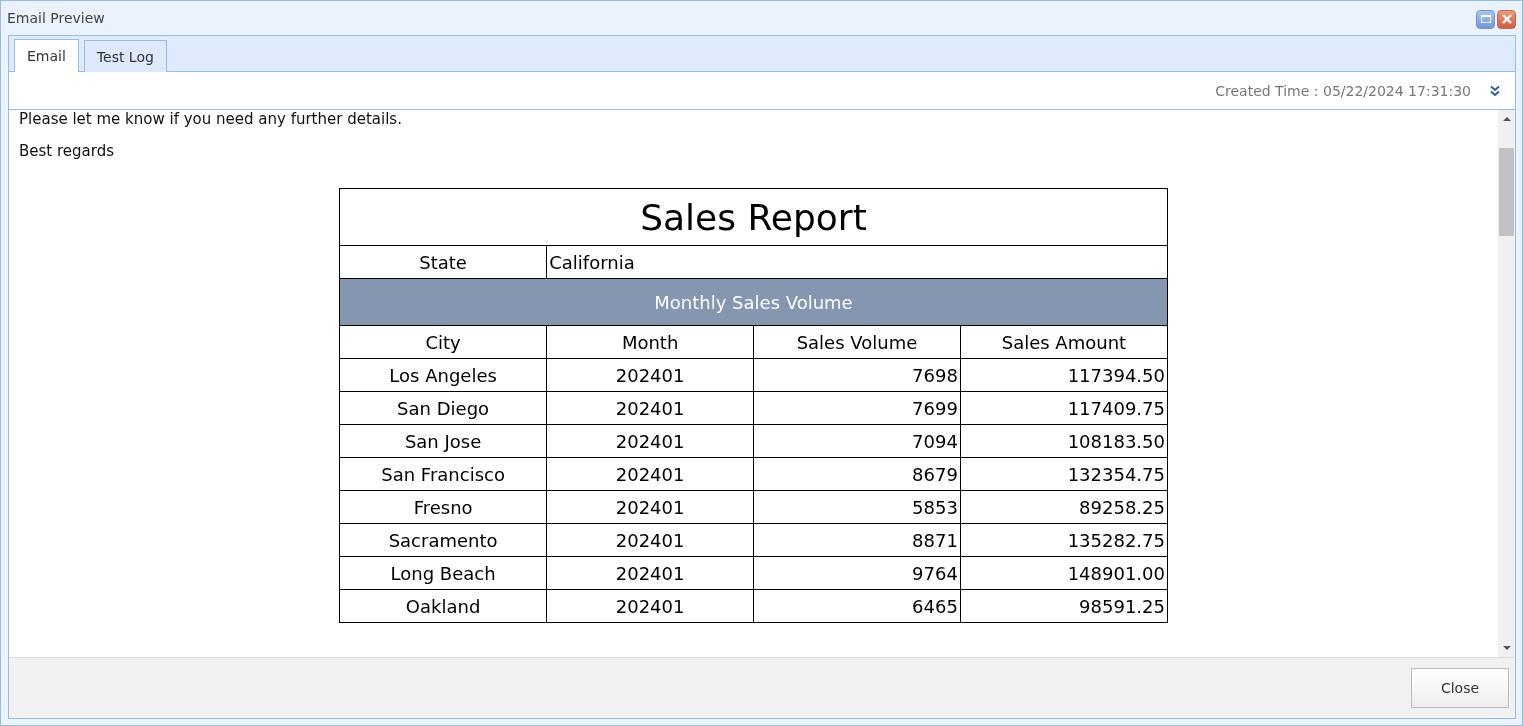  What do you see at coordinates (1064, 441) in the screenshot?
I see `table-cell: 108183.50` at bounding box center [1064, 441].